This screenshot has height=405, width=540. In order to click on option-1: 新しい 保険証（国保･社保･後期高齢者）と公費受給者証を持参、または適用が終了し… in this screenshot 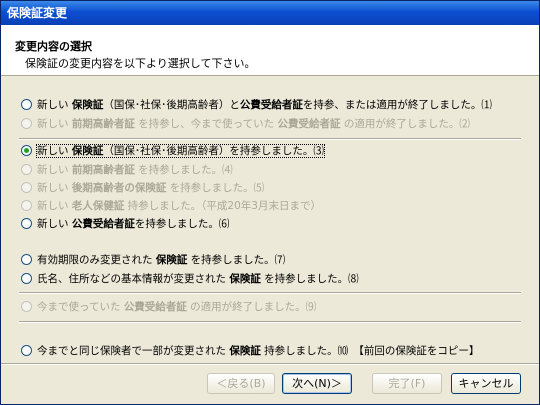, I will do `click(256, 105)`.